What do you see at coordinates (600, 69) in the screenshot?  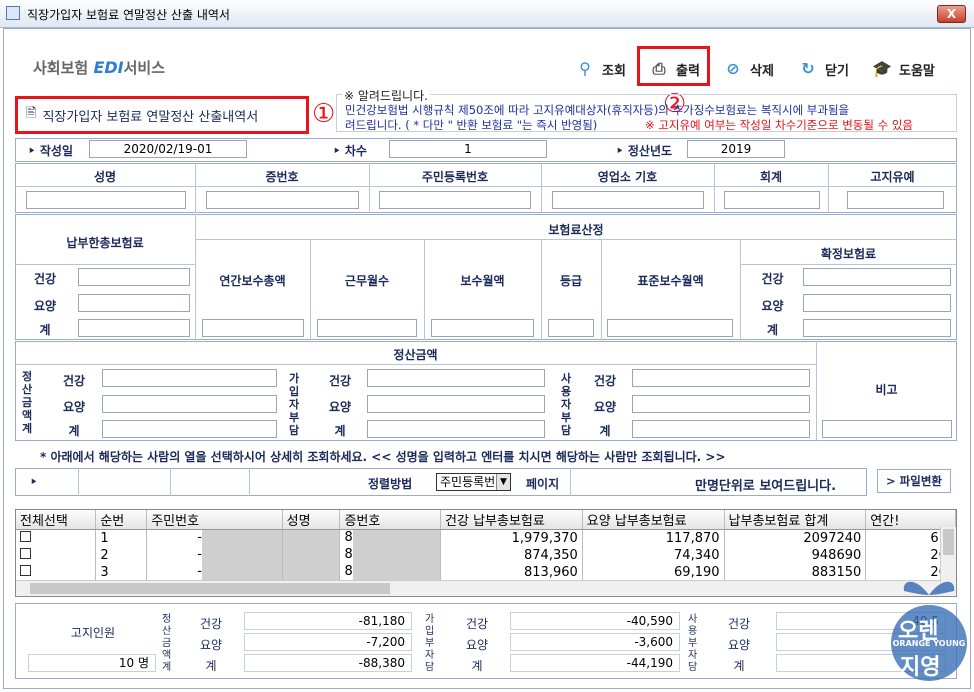 I see `search-button: ⚲ 조회` at bounding box center [600, 69].